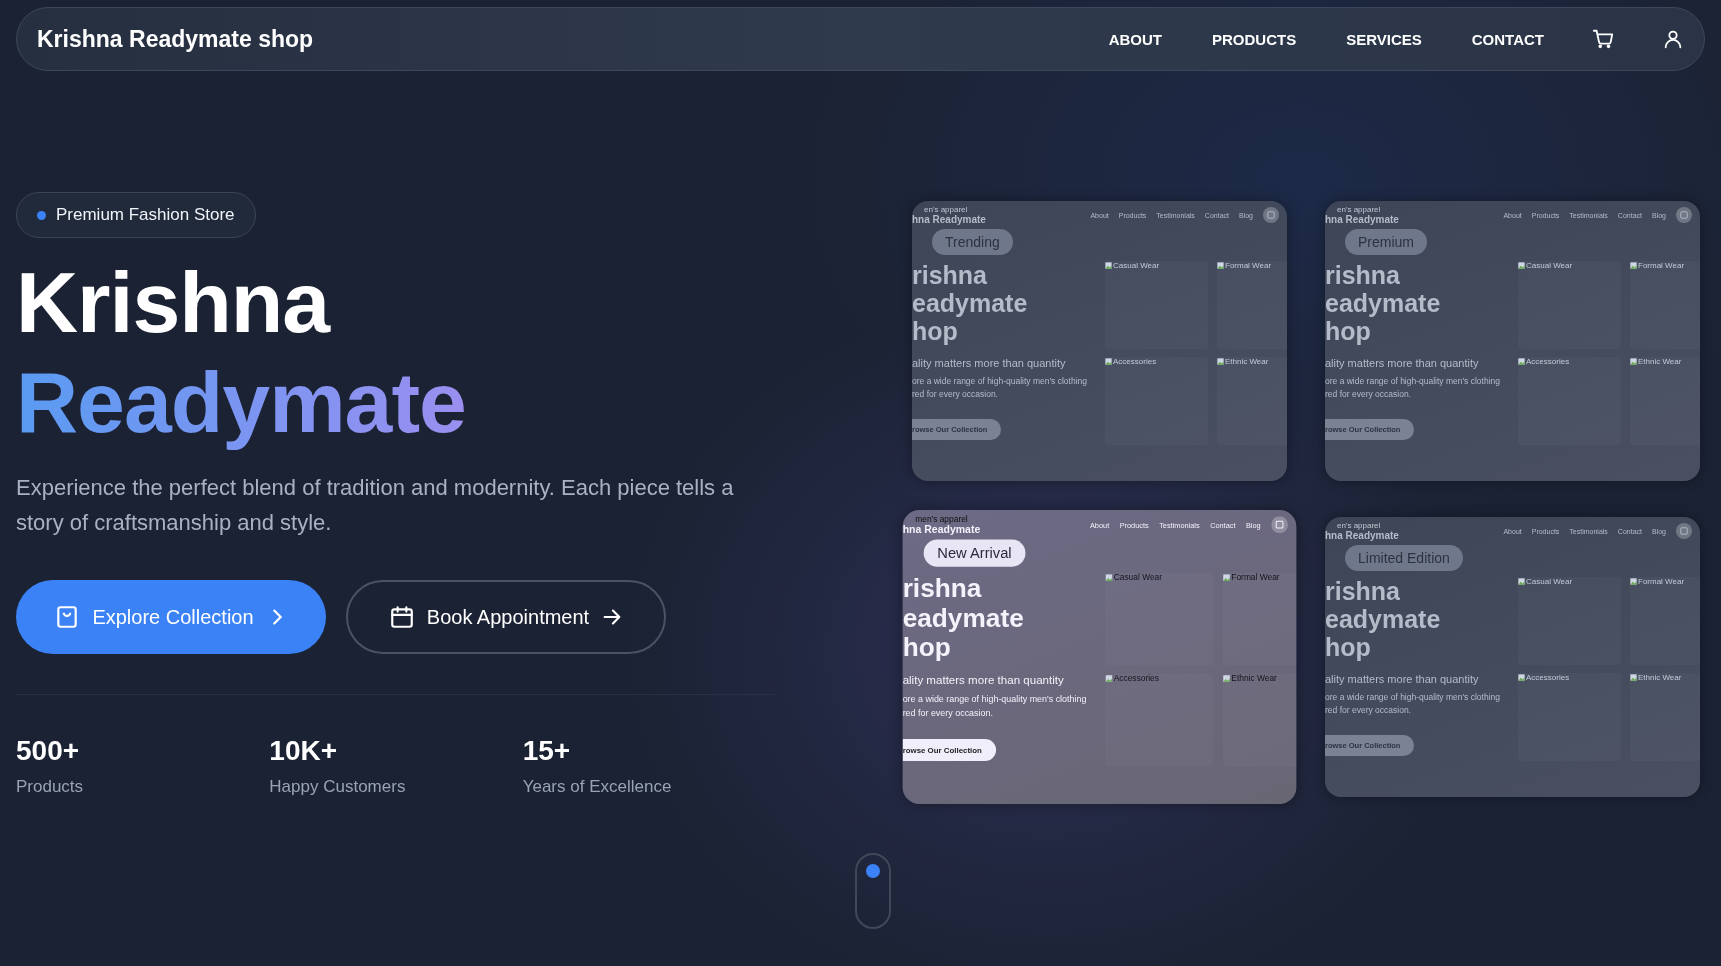  Describe the element at coordinates (338, 787) in the screenshot. I see `stat-label: Happy Customers` at that location.